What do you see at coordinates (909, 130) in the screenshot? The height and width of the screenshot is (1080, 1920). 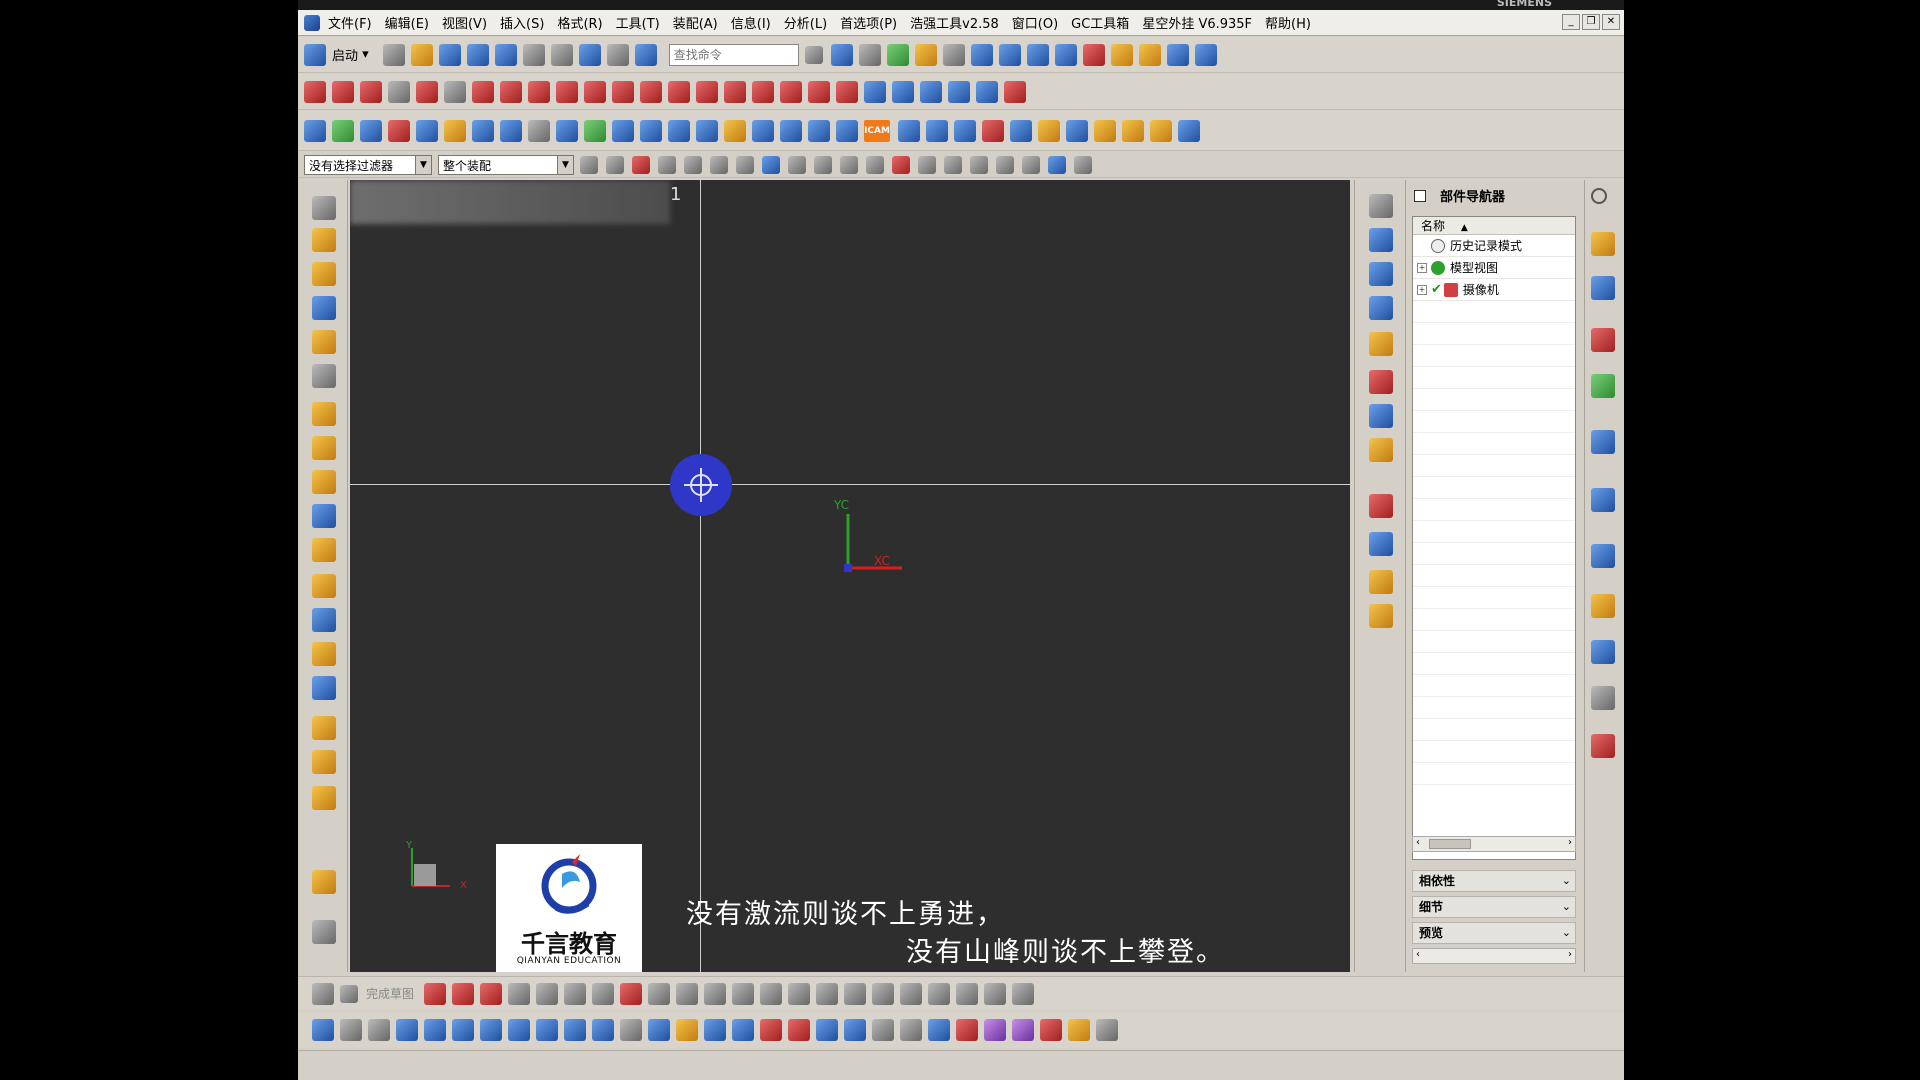 I see `gear-train-icon` at bounding box center [909, 130].